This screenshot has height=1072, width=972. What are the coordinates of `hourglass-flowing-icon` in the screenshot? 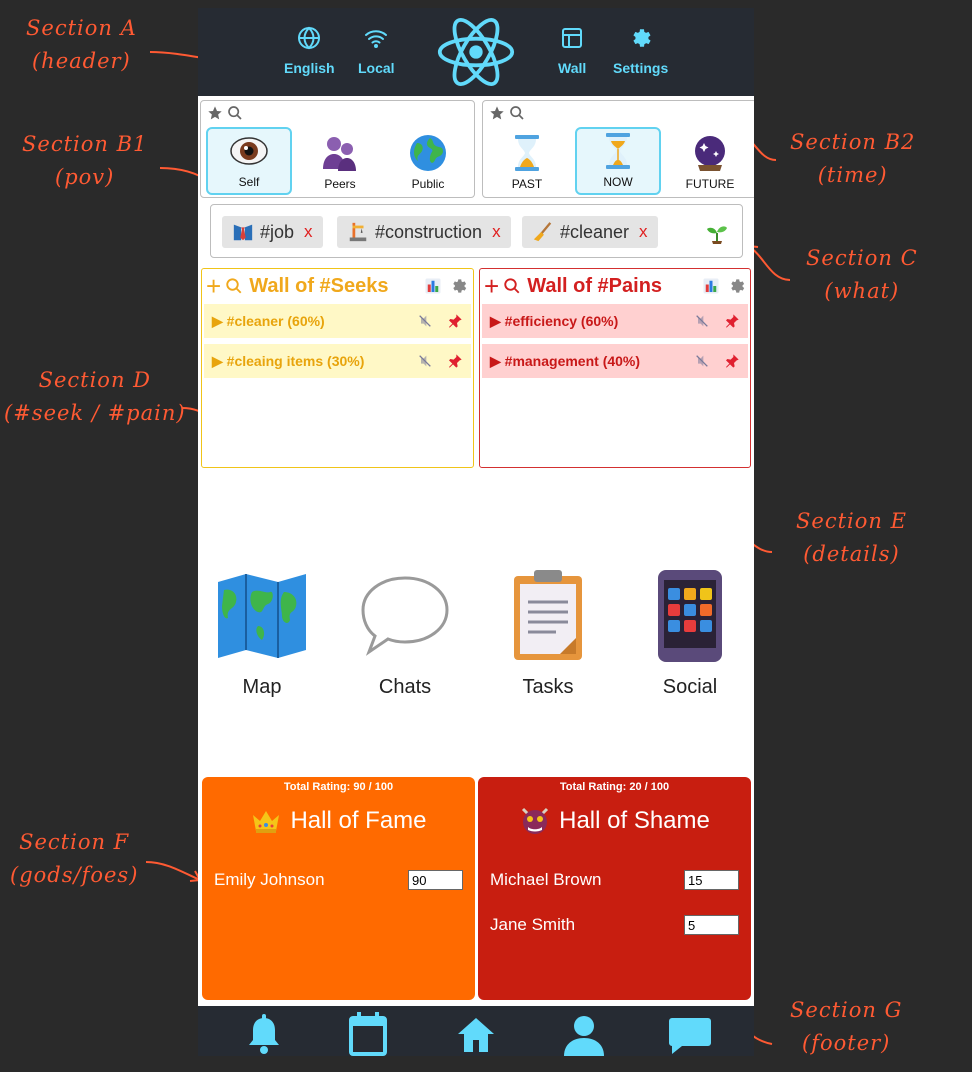 It's located at (618, 151).